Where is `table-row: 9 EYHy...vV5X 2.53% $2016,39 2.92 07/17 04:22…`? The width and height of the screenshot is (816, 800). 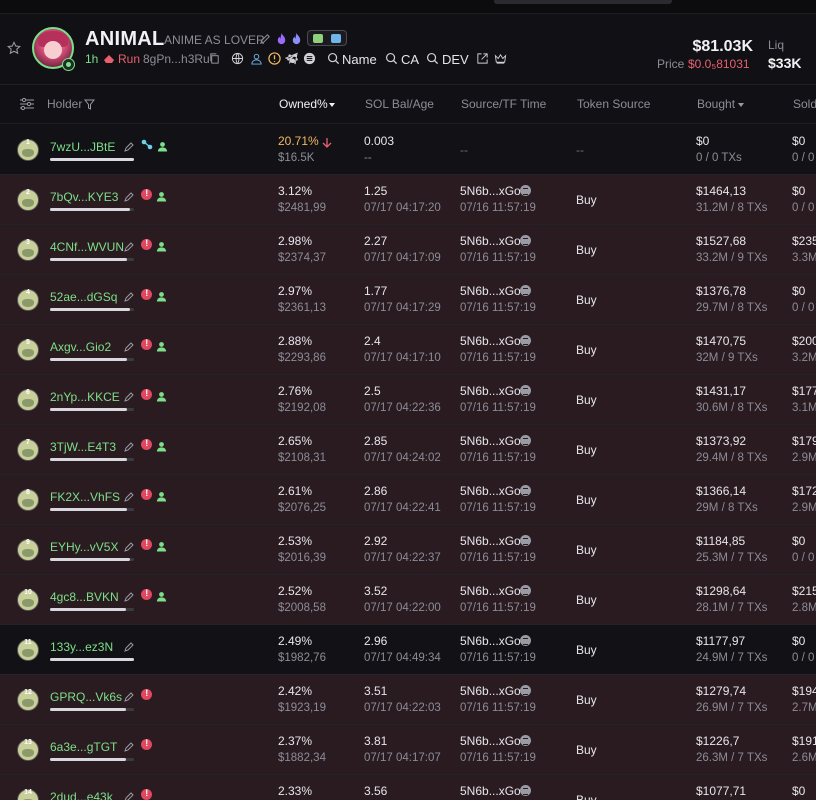
table-row: 9 EYHy...vV5X 2.53% $2016,39 2.92 07/17 04:22… is located at coordinates (408, 550).